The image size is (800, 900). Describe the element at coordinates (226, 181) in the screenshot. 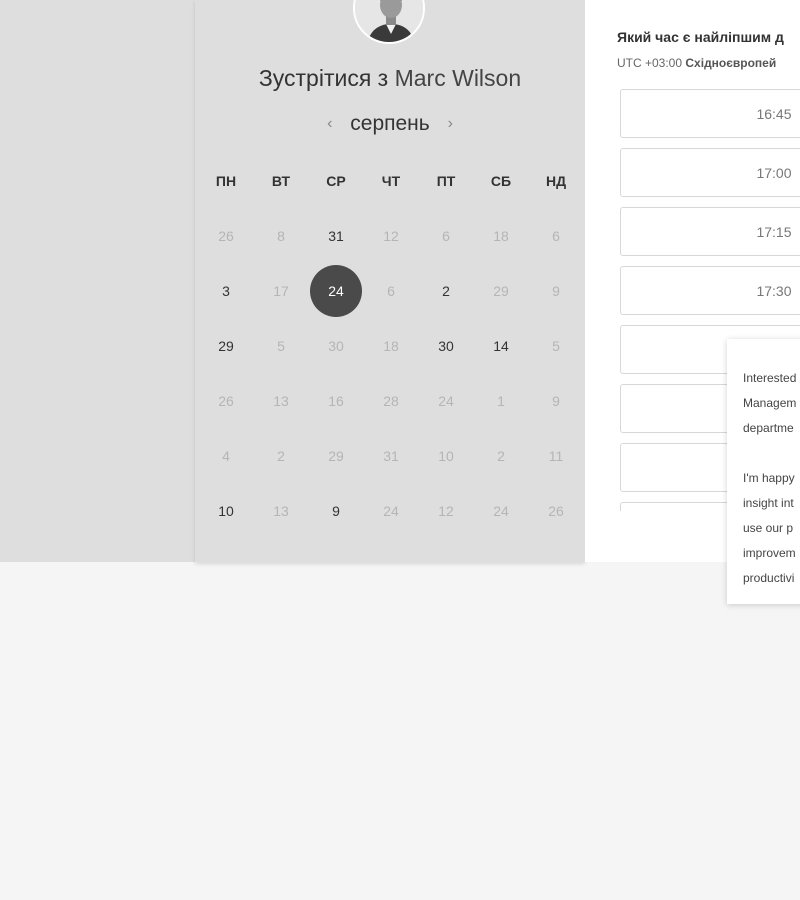

I see `weekday-label: ПН` at that location.